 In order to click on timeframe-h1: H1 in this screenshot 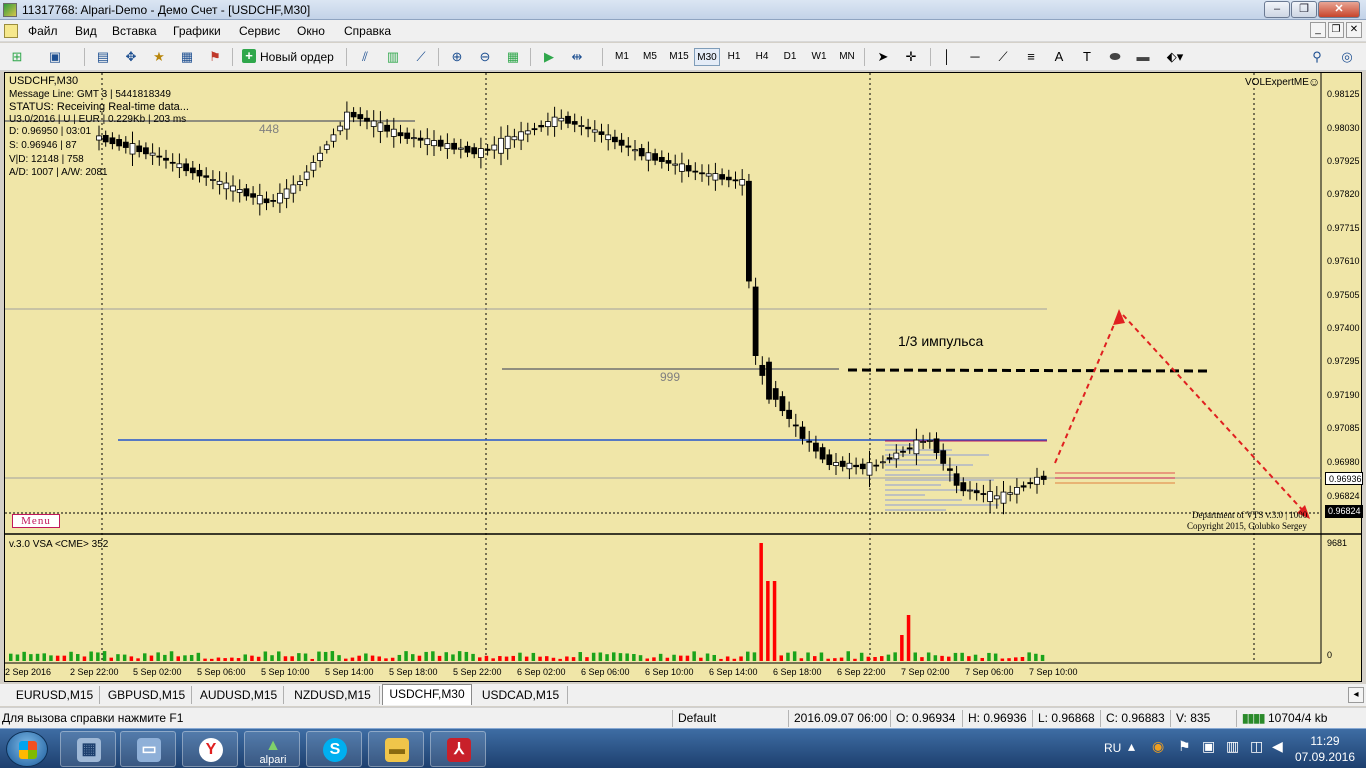, I will do `click(734, 57)`.